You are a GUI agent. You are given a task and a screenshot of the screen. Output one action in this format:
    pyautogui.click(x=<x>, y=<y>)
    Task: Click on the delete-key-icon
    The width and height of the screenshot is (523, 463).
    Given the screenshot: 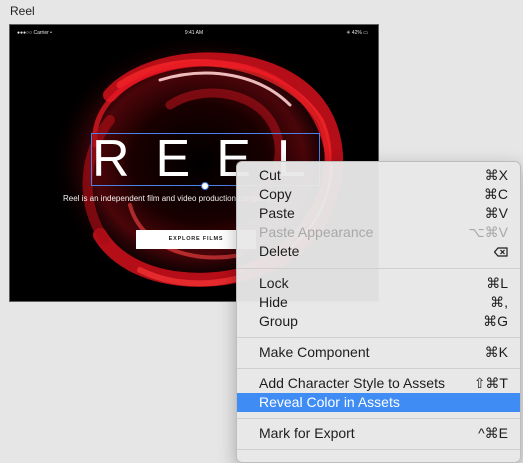 What is the action you would take?
    pyautogui.click(x=501, y=252)
    